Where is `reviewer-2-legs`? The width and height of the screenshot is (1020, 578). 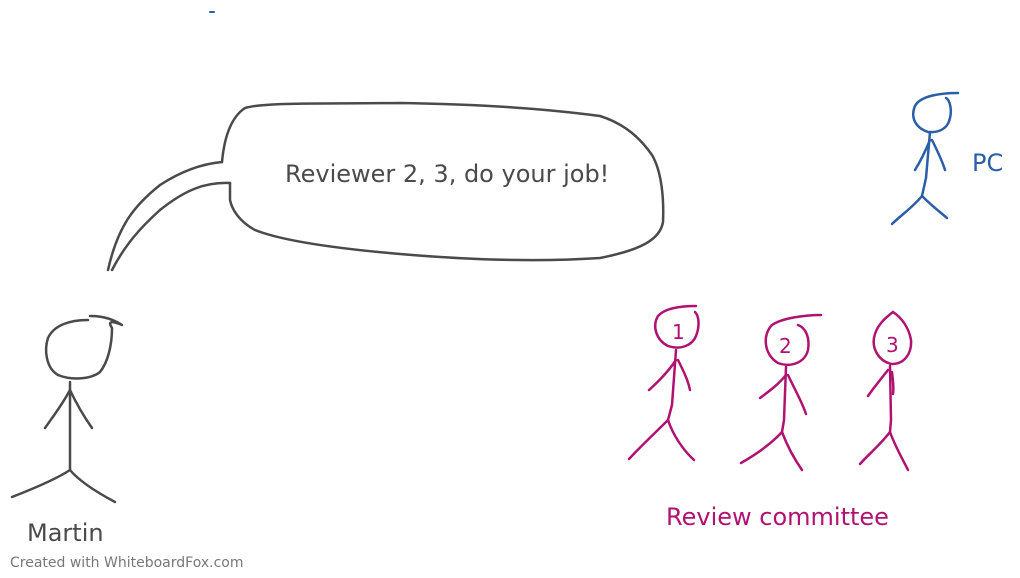 reviewer-2-legs is located at coordinates (771, 451).